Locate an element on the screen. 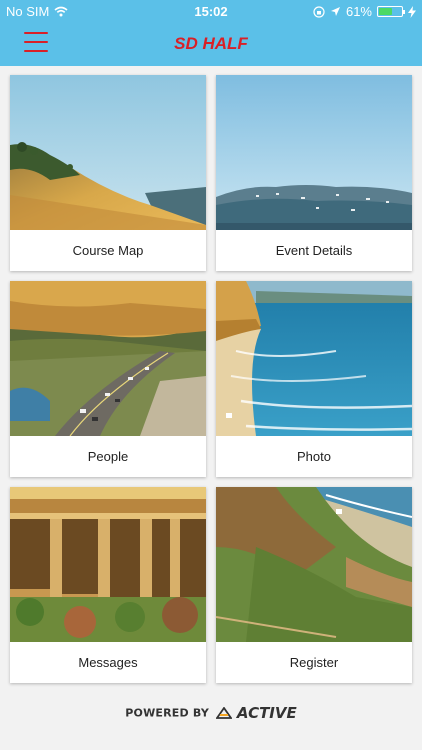 The height and width of the screenshot is (750, 422). tile-photo: Photo is located at coordinates (314, 379).